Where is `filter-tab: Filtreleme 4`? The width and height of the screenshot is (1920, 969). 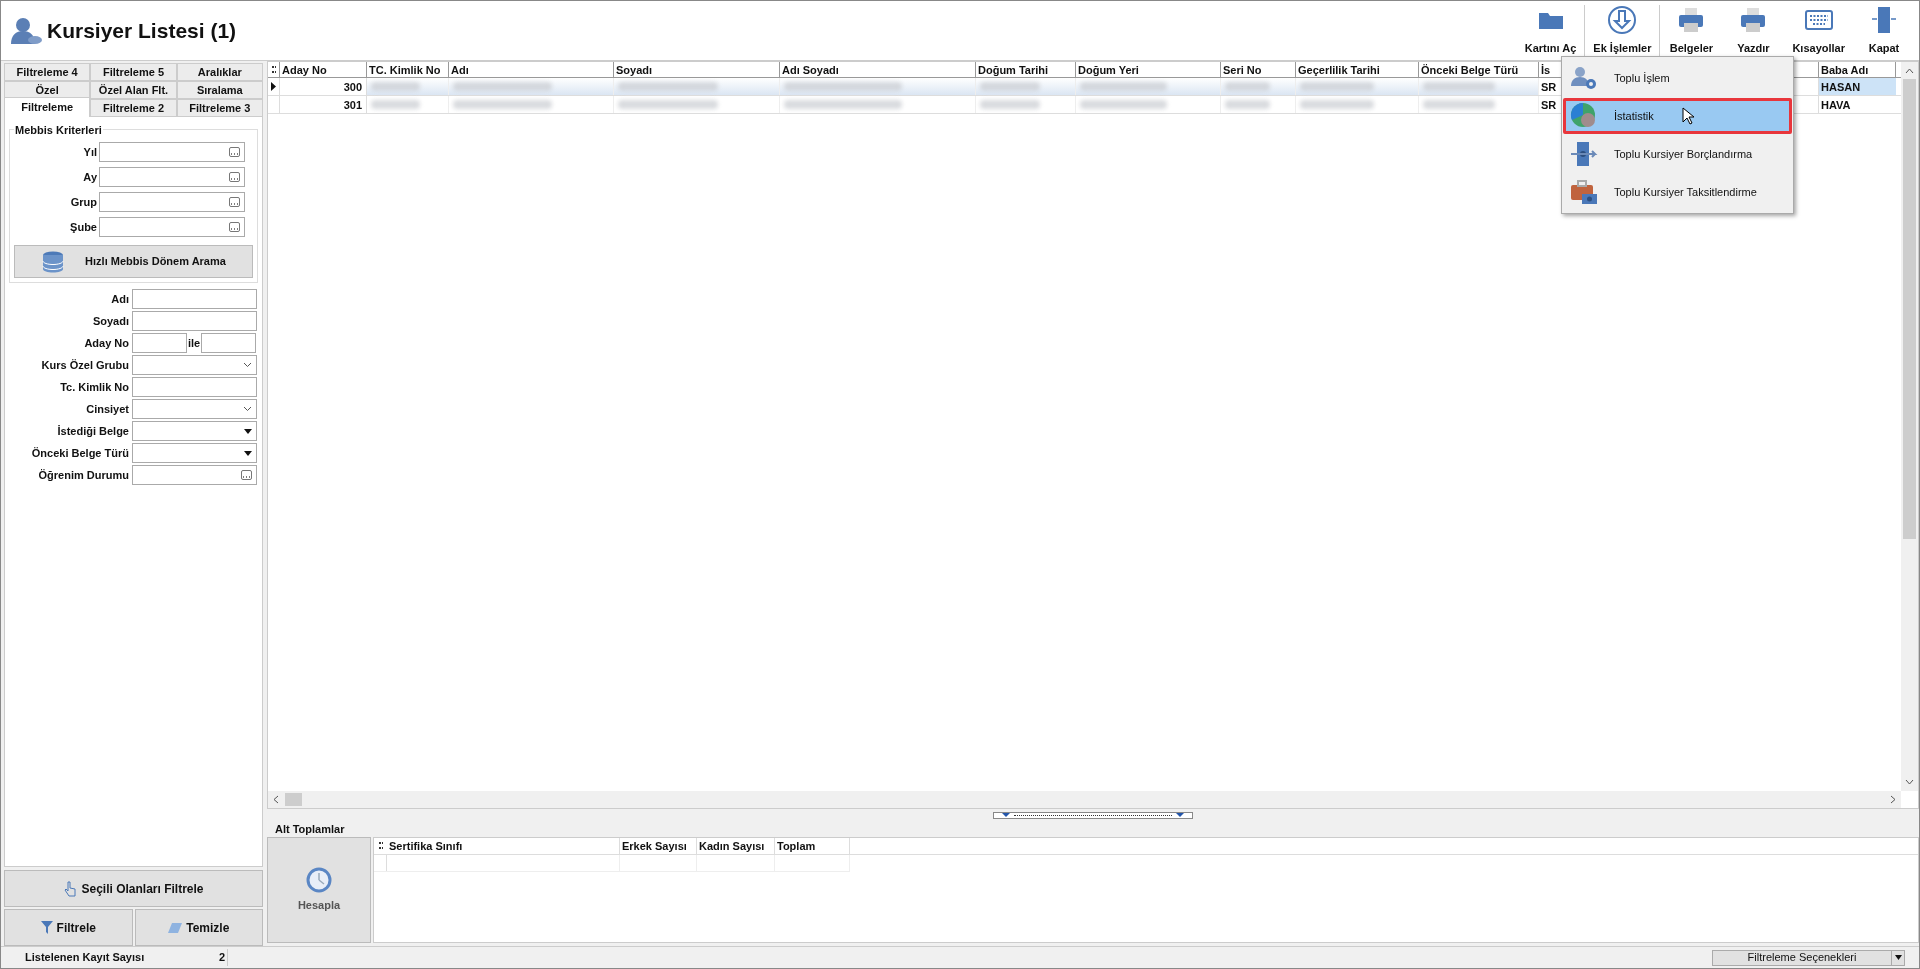 filter-tab: Filtreleme 4 is located at coordinates (47, 72).